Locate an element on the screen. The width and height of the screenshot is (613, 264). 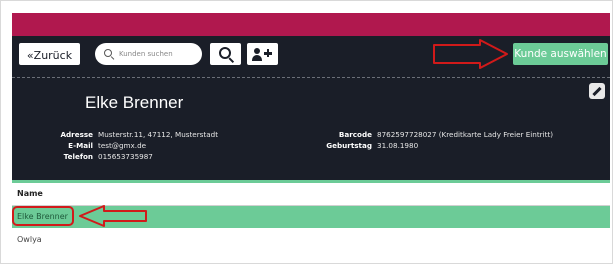
arrow-left-annotation is located at coordinates (113, 216).